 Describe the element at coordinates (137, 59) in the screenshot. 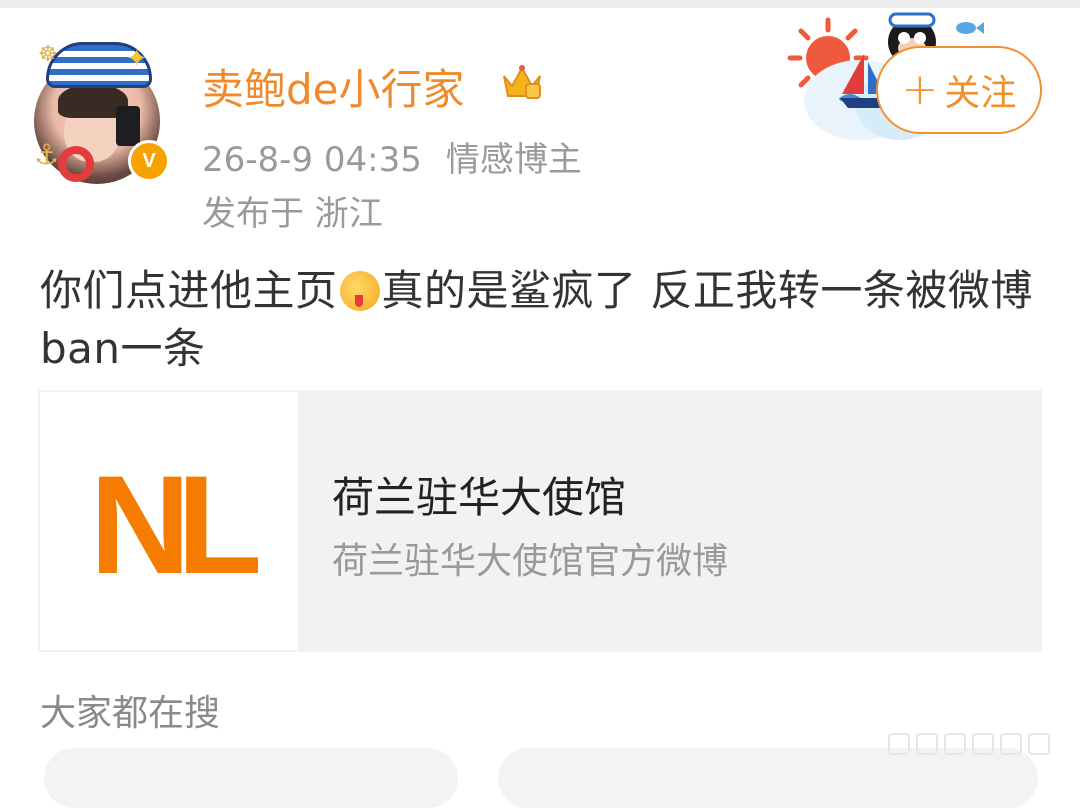

I see `star-icon: ✦` at that location.